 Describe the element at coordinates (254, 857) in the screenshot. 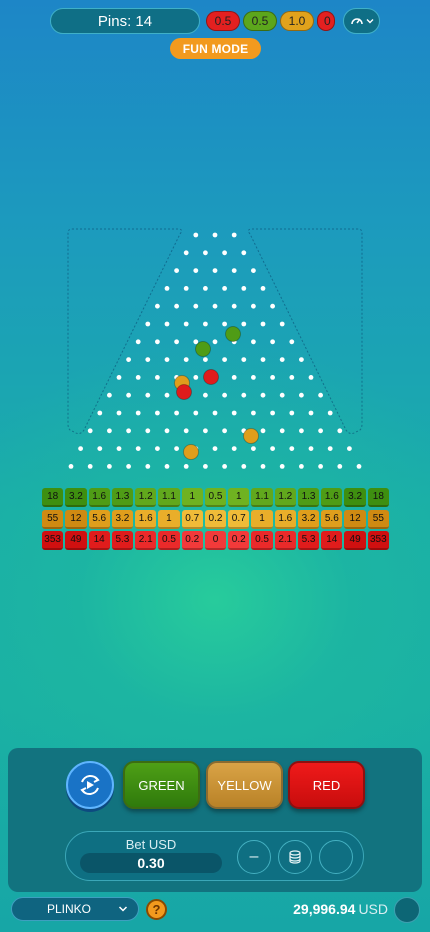

I see `decrease-bet-button: –` at that location.